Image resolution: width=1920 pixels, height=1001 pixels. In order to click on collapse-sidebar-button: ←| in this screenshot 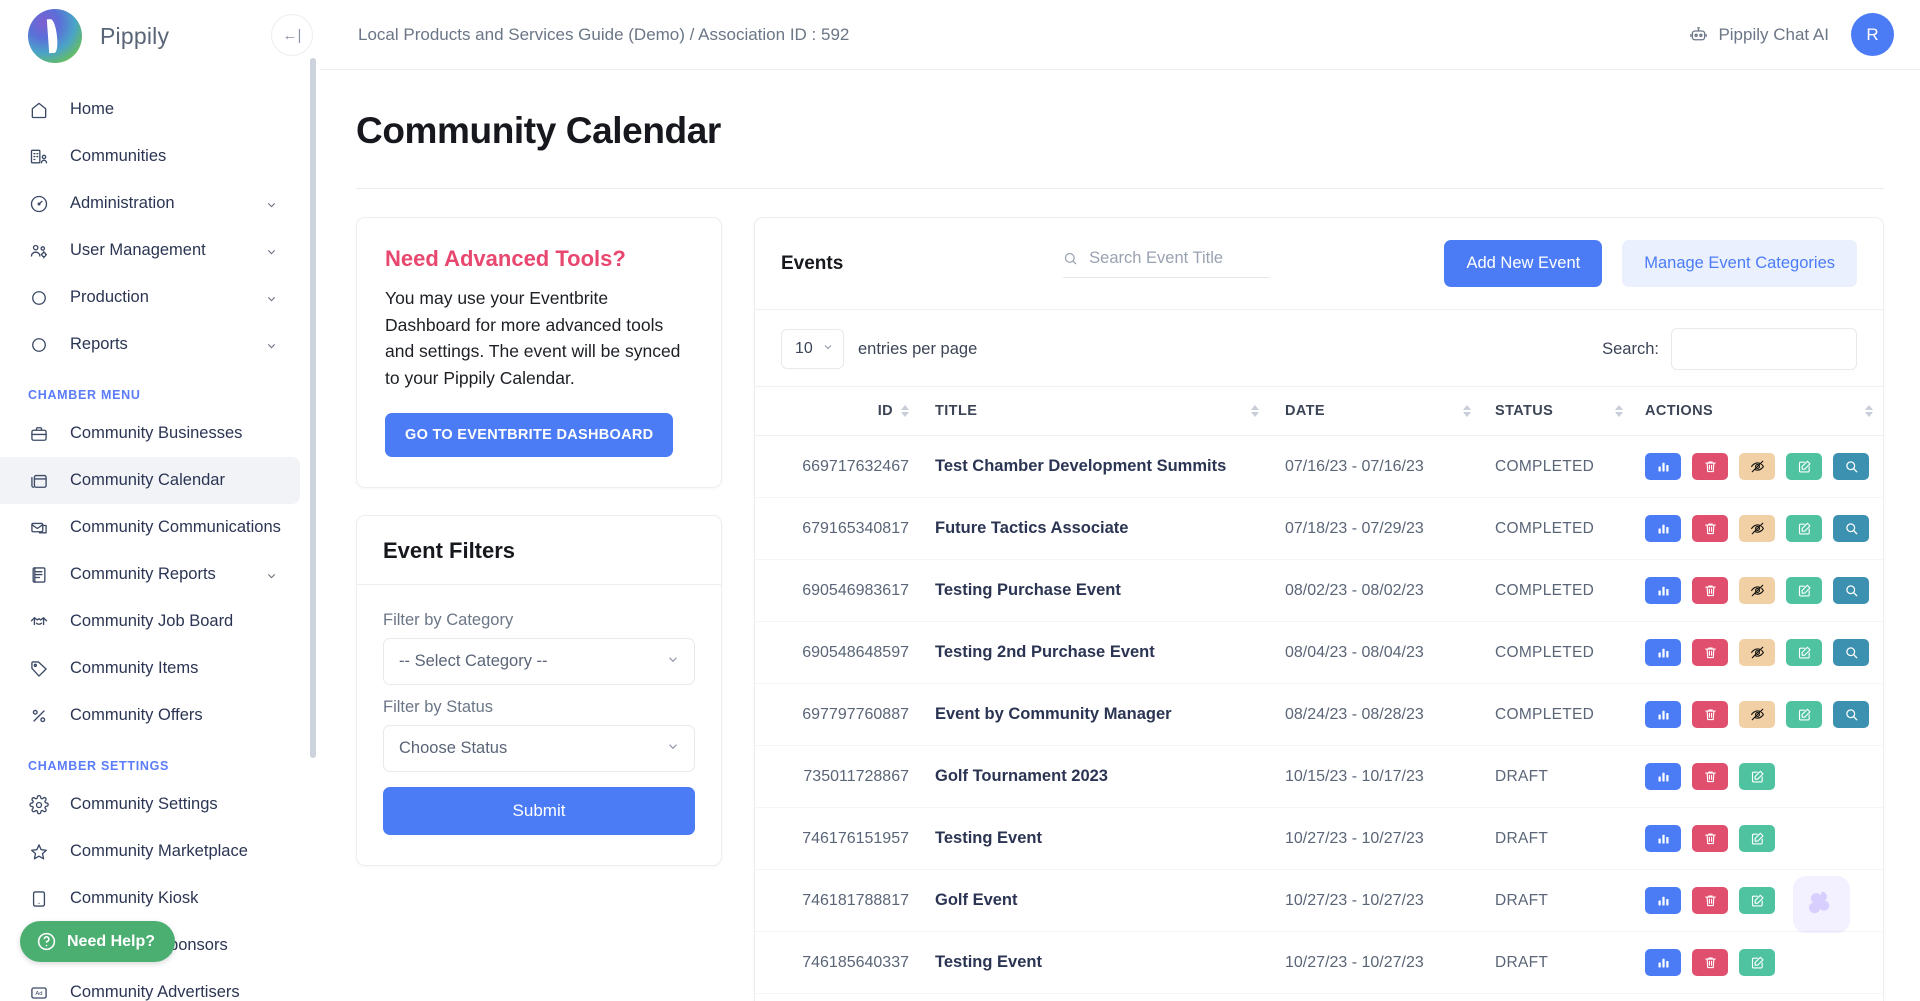, I will do `click(292, 35)`.